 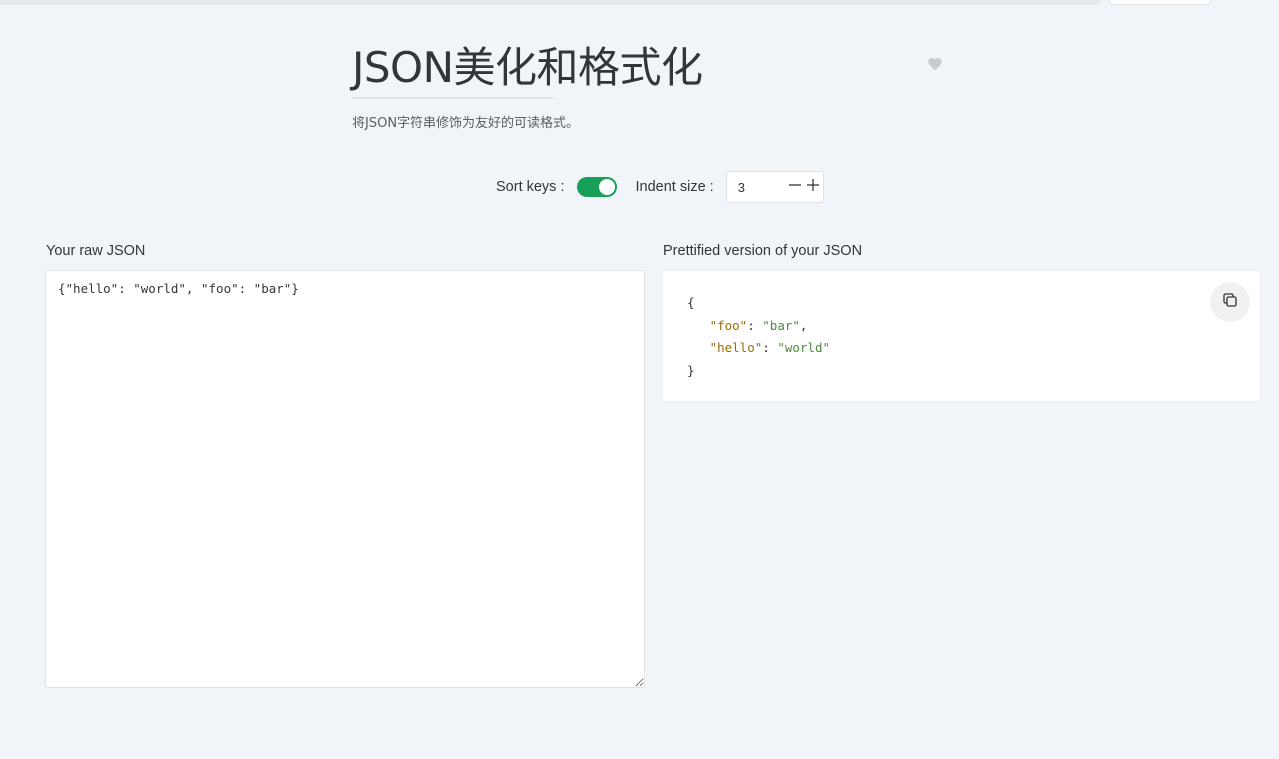 I want to click on json-brace-close: }, so click(x=691, y=370).